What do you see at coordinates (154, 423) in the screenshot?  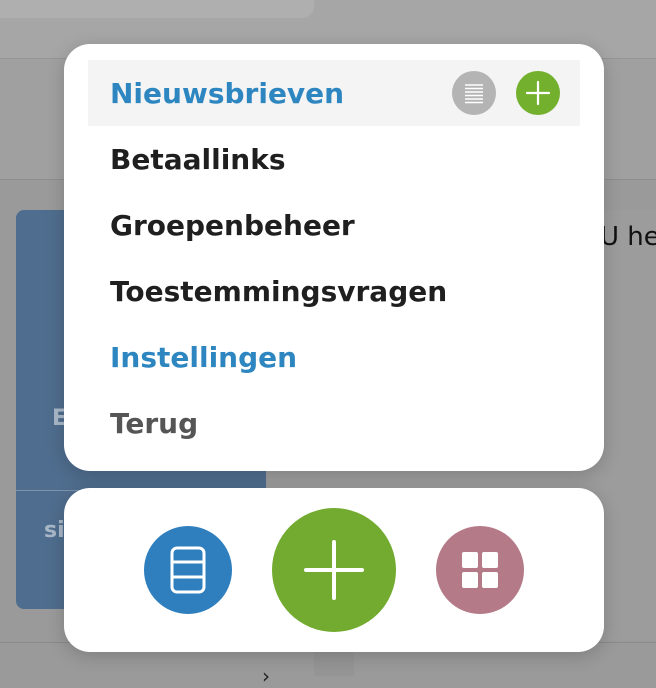 I see `menu-item-label: Terug` at bounding box center [154, 423].